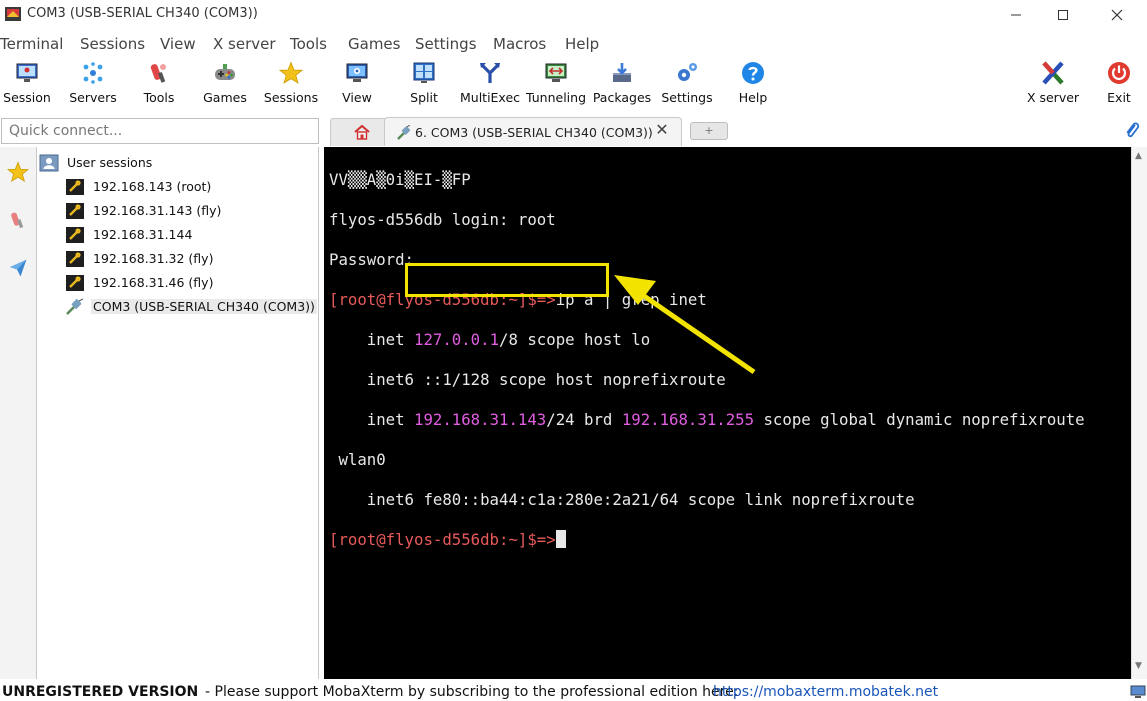 The width and height of the screenshot is (1147, 701). What do you see at coordinates (1138, 156) in the screenshot?
I see `scroll-up-icon: ▲` at bounding box center [1138, 156].